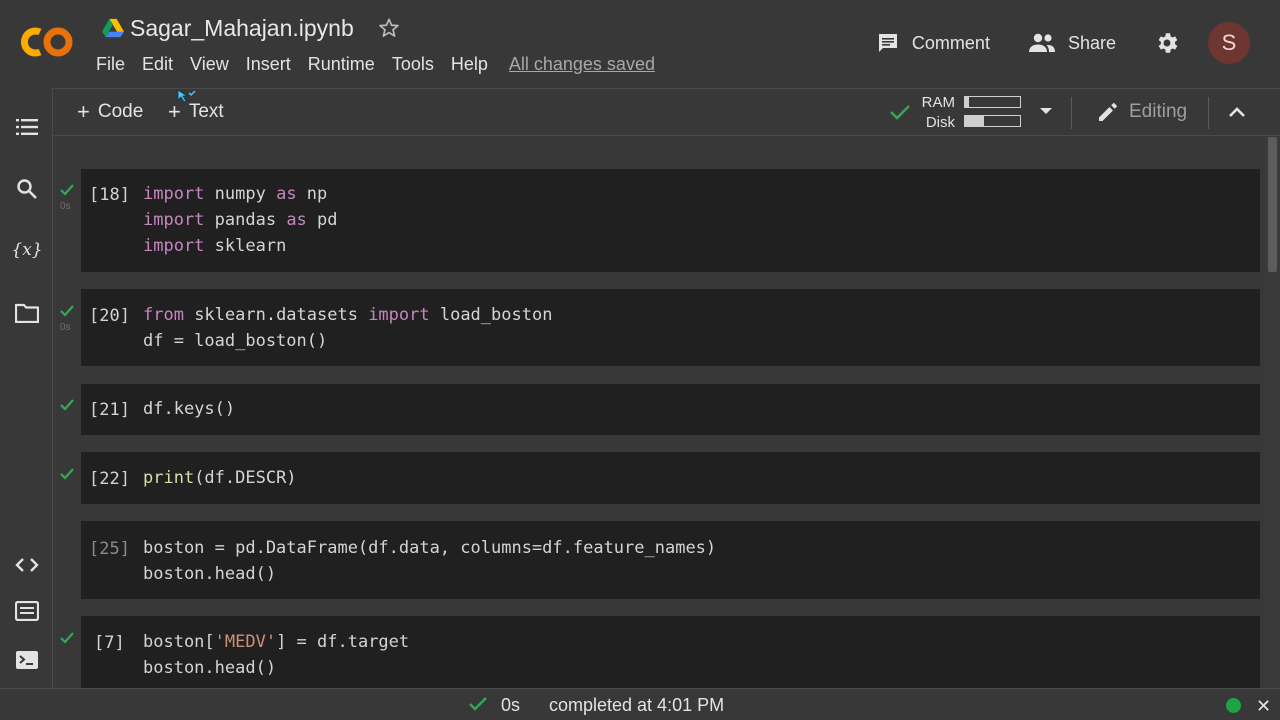 This screenshot has width=1280, height=720. What do you see at coordinates (992, 121) in the screenshot?
I see `disk-usage-bar` at bounding box center [992, 121].